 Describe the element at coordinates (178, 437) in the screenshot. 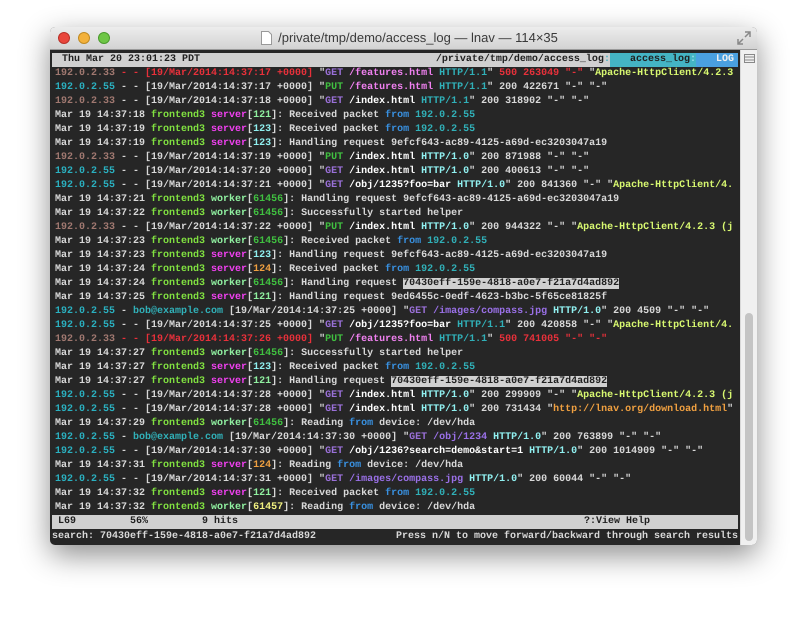

I see `log-field: bob@example.com` at that location.